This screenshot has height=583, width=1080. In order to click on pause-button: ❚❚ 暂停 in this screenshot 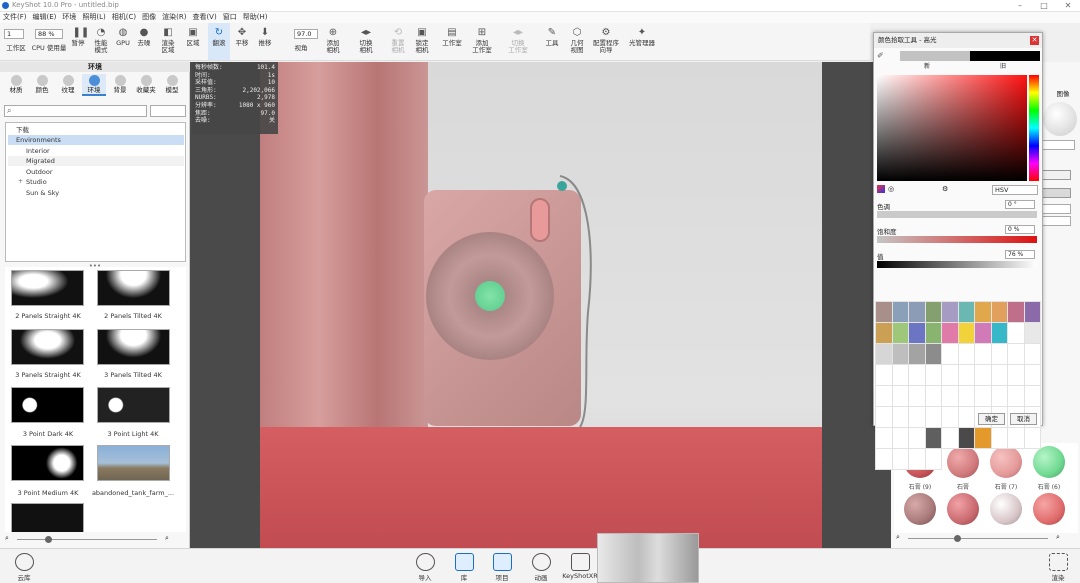, I will do `click(79, 41)`.